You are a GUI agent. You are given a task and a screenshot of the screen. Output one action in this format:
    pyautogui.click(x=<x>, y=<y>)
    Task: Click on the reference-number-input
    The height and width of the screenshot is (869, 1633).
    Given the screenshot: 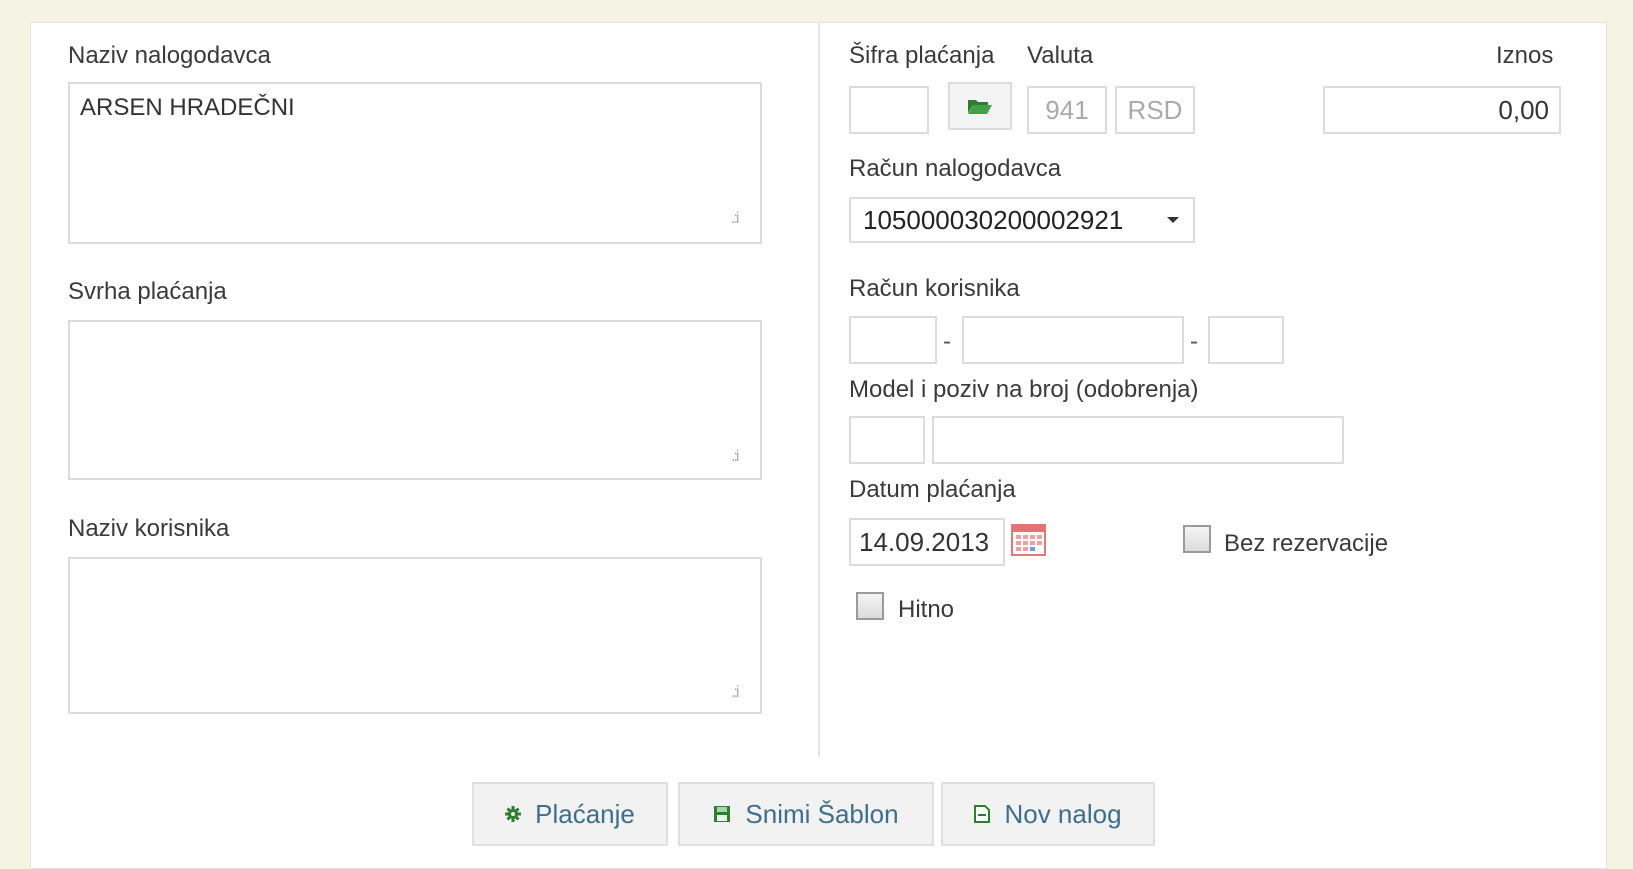 What is the action you would take?
    pyautogui.click(x=1138, y=440)
    